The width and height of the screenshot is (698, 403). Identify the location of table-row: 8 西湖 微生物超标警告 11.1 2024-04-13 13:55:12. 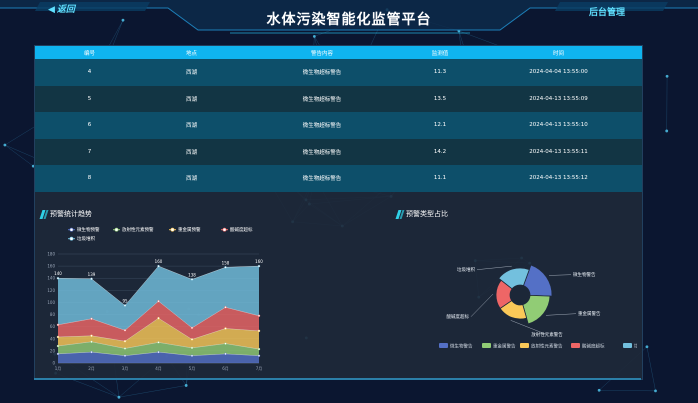
(338, 178).